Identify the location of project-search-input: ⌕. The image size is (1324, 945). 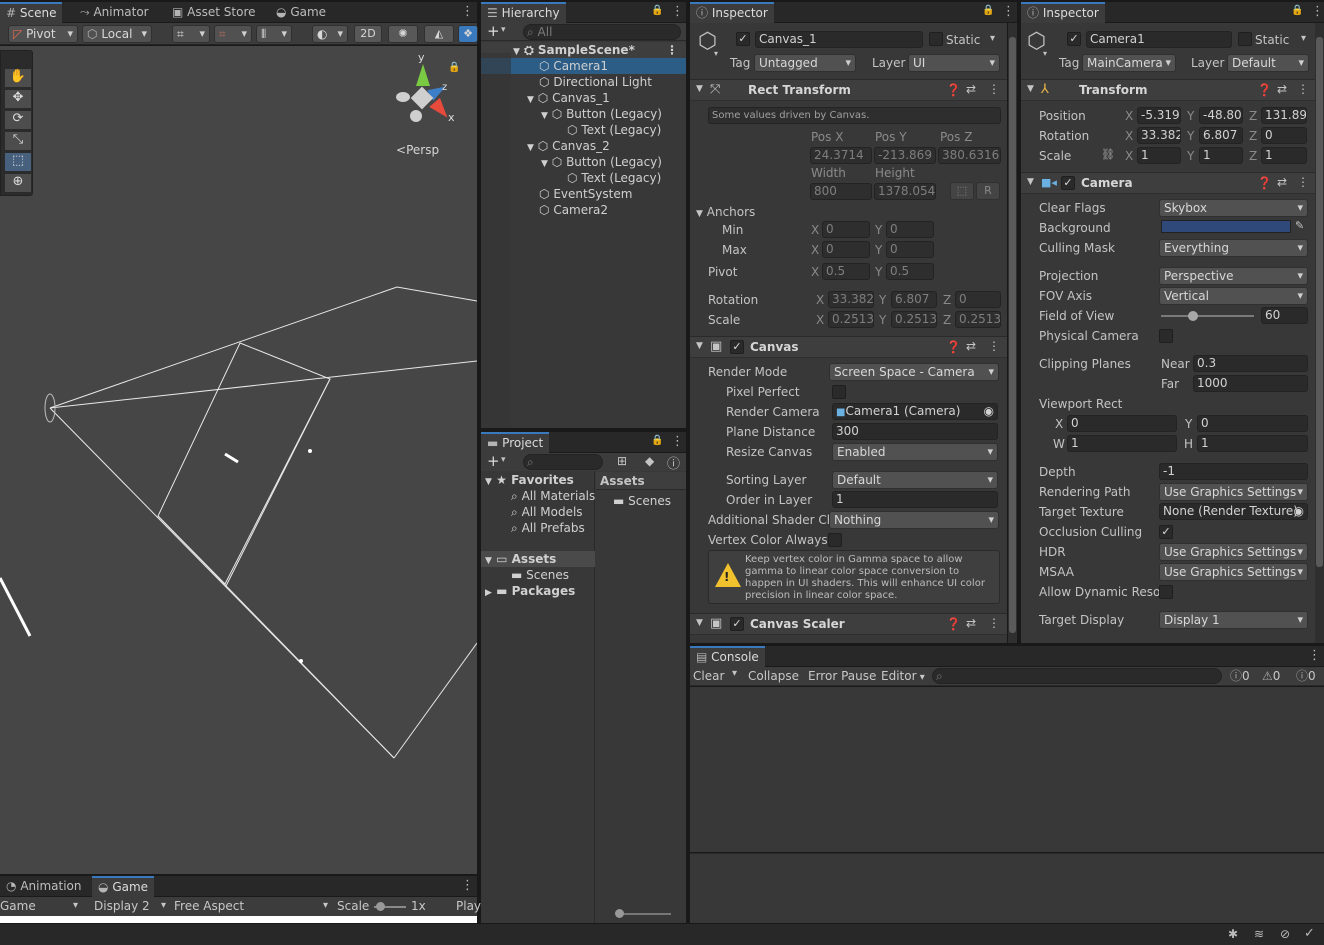
(563, 462).